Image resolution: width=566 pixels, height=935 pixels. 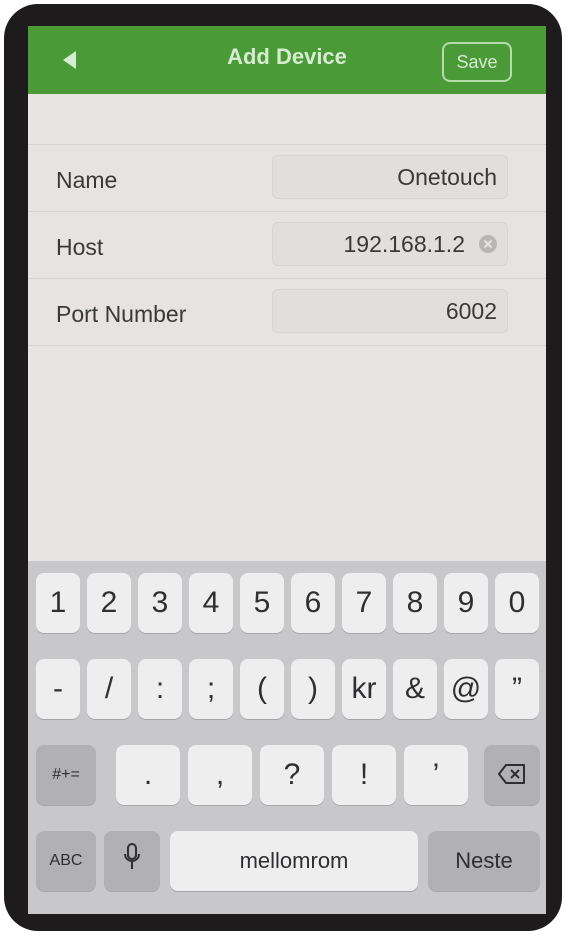 I want to click on port-number-label: Port Number, so click(x=121, y=314).